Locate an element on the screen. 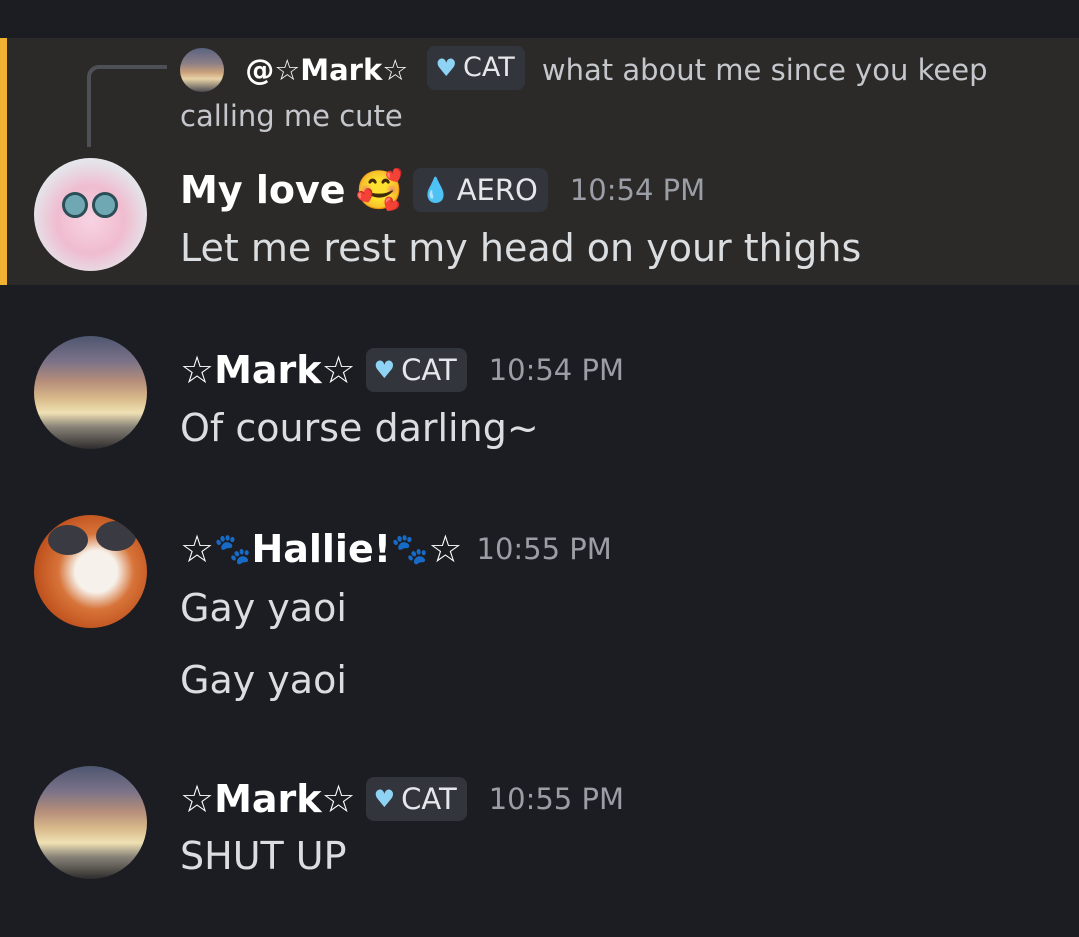 The image size is (1079, 937). reply-connector is located at coordinates (127, 106).